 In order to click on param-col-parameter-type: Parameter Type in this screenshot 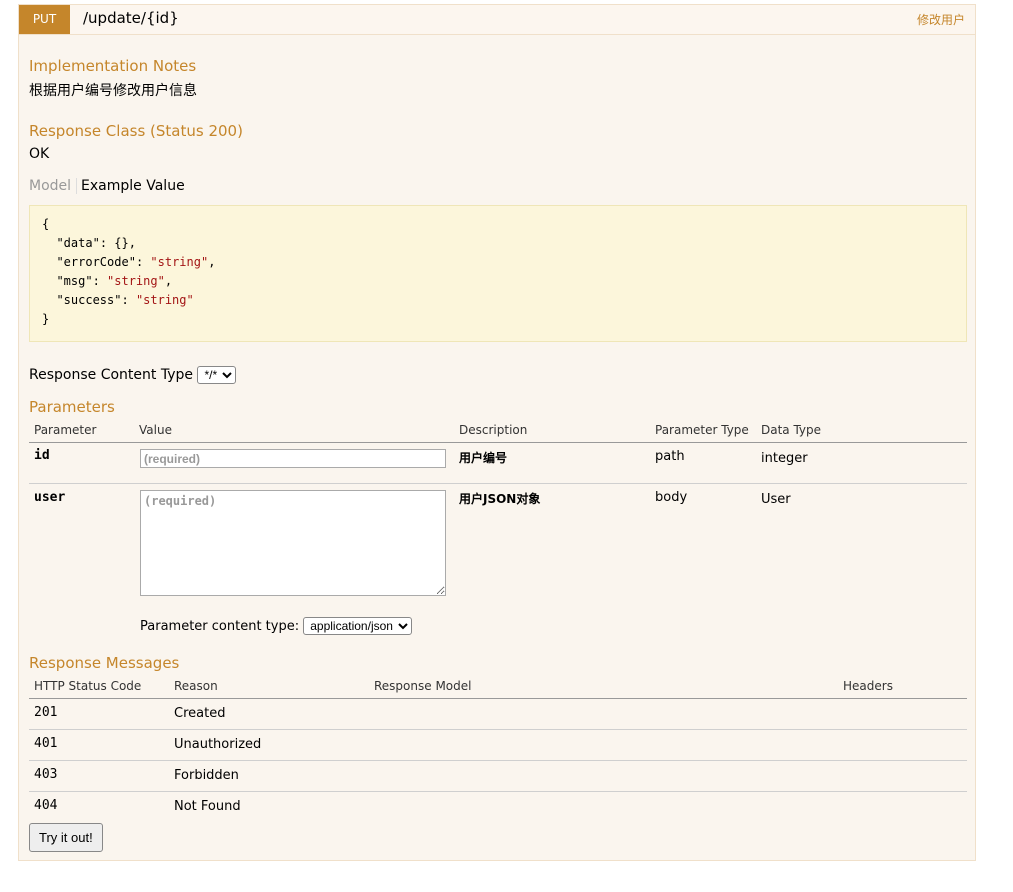, I will do `click(702, 430)`.